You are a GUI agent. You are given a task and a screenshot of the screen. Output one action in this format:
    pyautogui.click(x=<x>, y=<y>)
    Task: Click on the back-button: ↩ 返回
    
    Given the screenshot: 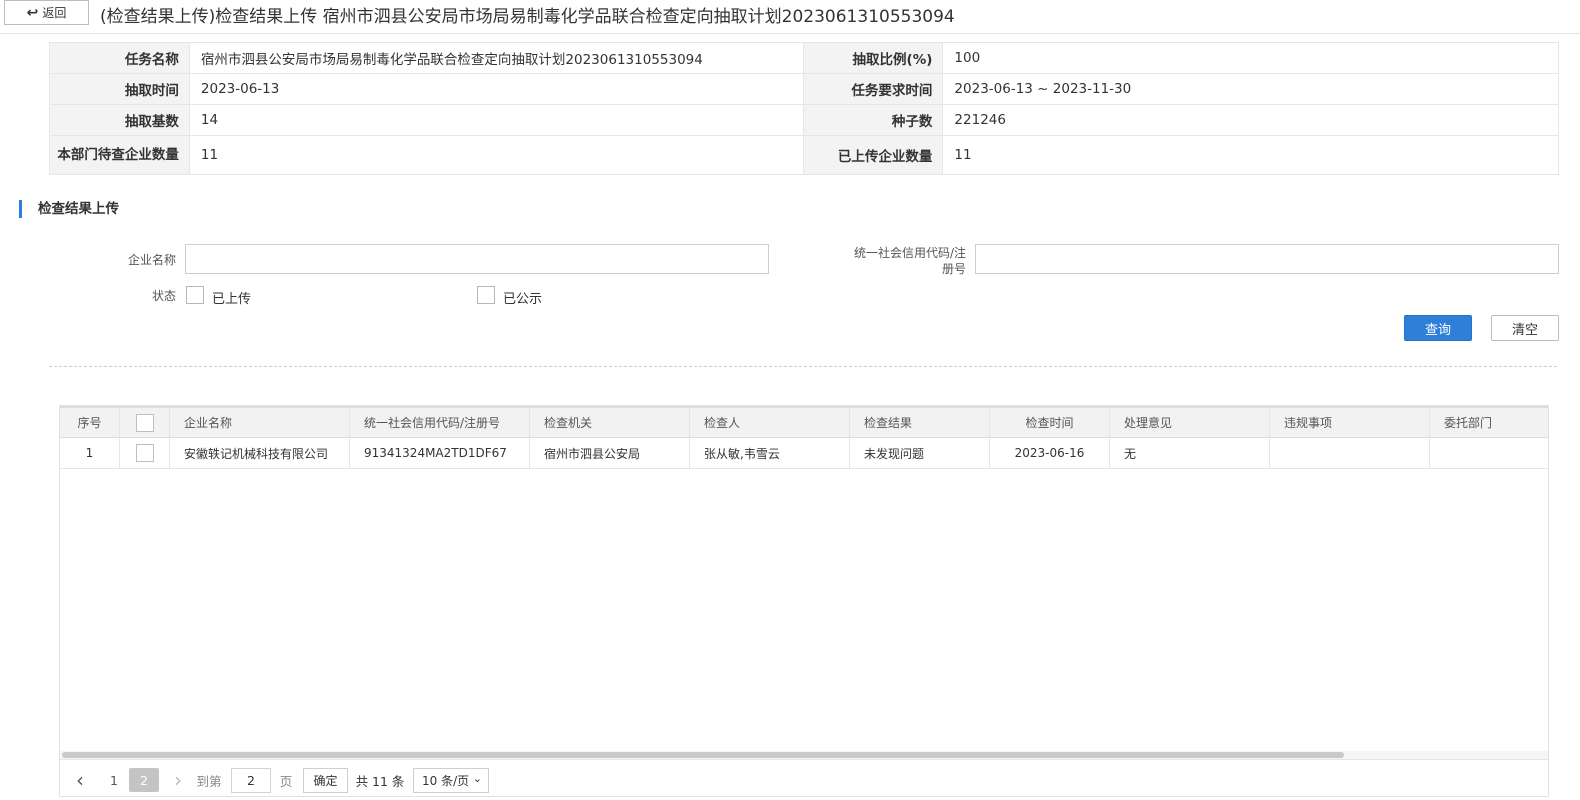 What is the action you would take?
    pyautogui.click(x=46, y=12)
    